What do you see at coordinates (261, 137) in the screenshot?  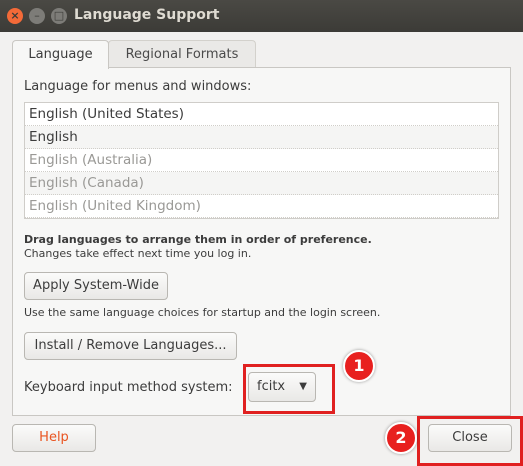 I see `list-item: English` at bounding box center [261, 137].